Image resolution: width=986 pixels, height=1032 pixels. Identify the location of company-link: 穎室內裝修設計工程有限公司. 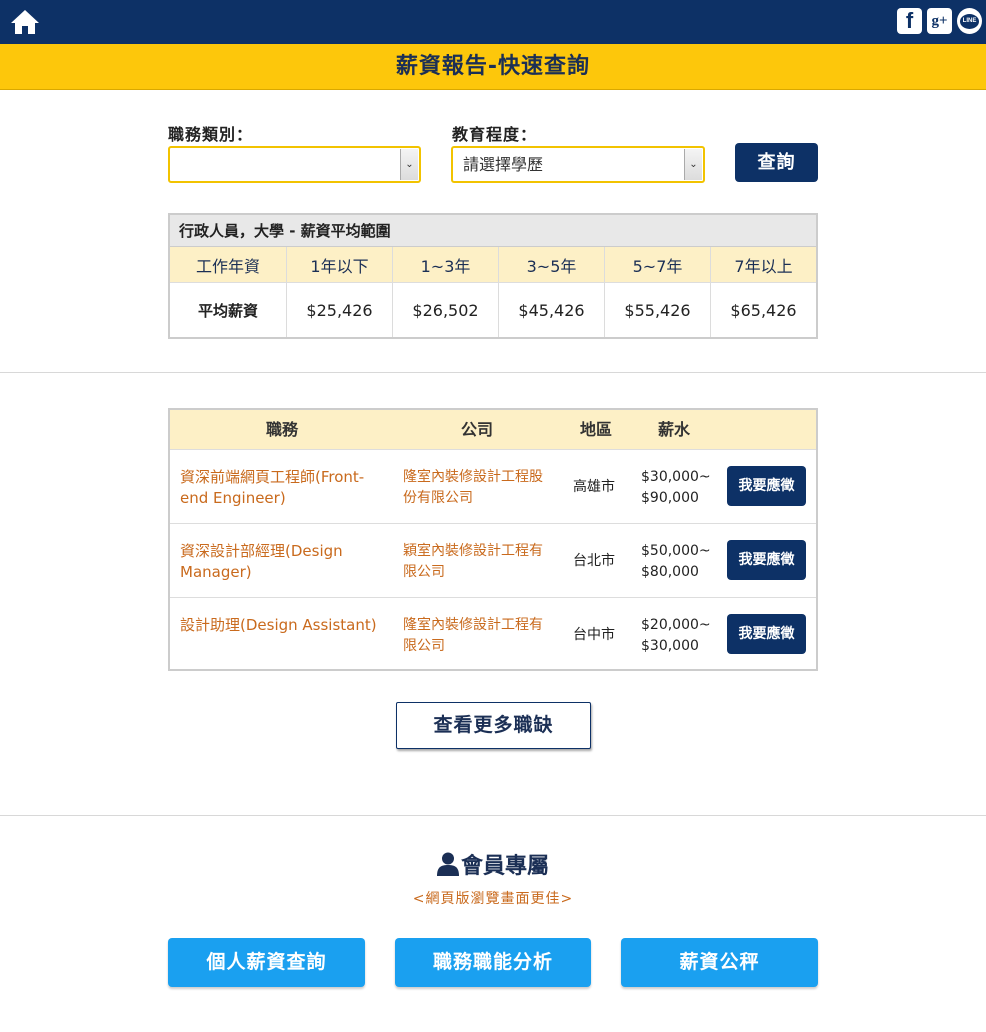
(478, 562).